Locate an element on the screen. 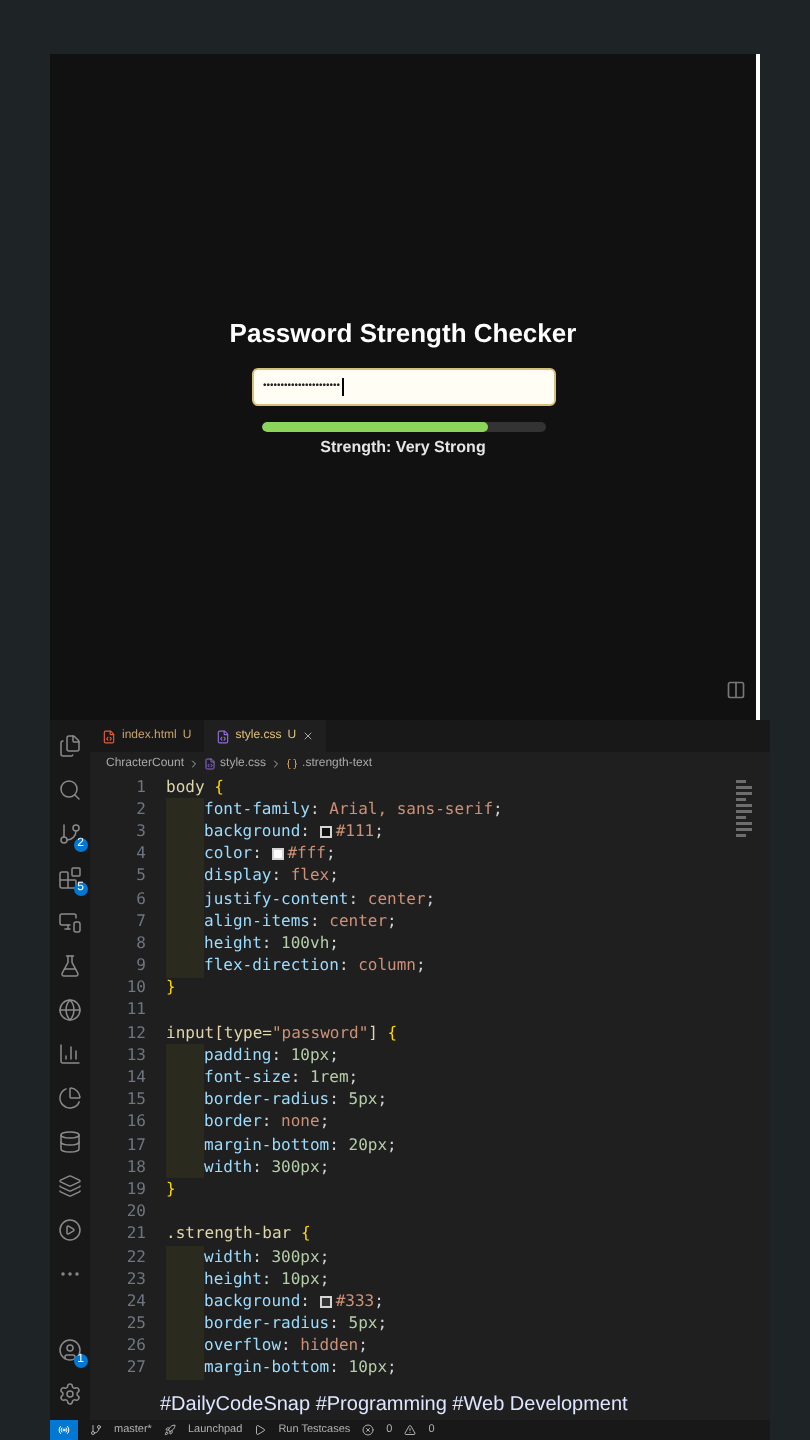 The image size is (810, 1440). line-number: 6 is located at coordinates (141, 899).